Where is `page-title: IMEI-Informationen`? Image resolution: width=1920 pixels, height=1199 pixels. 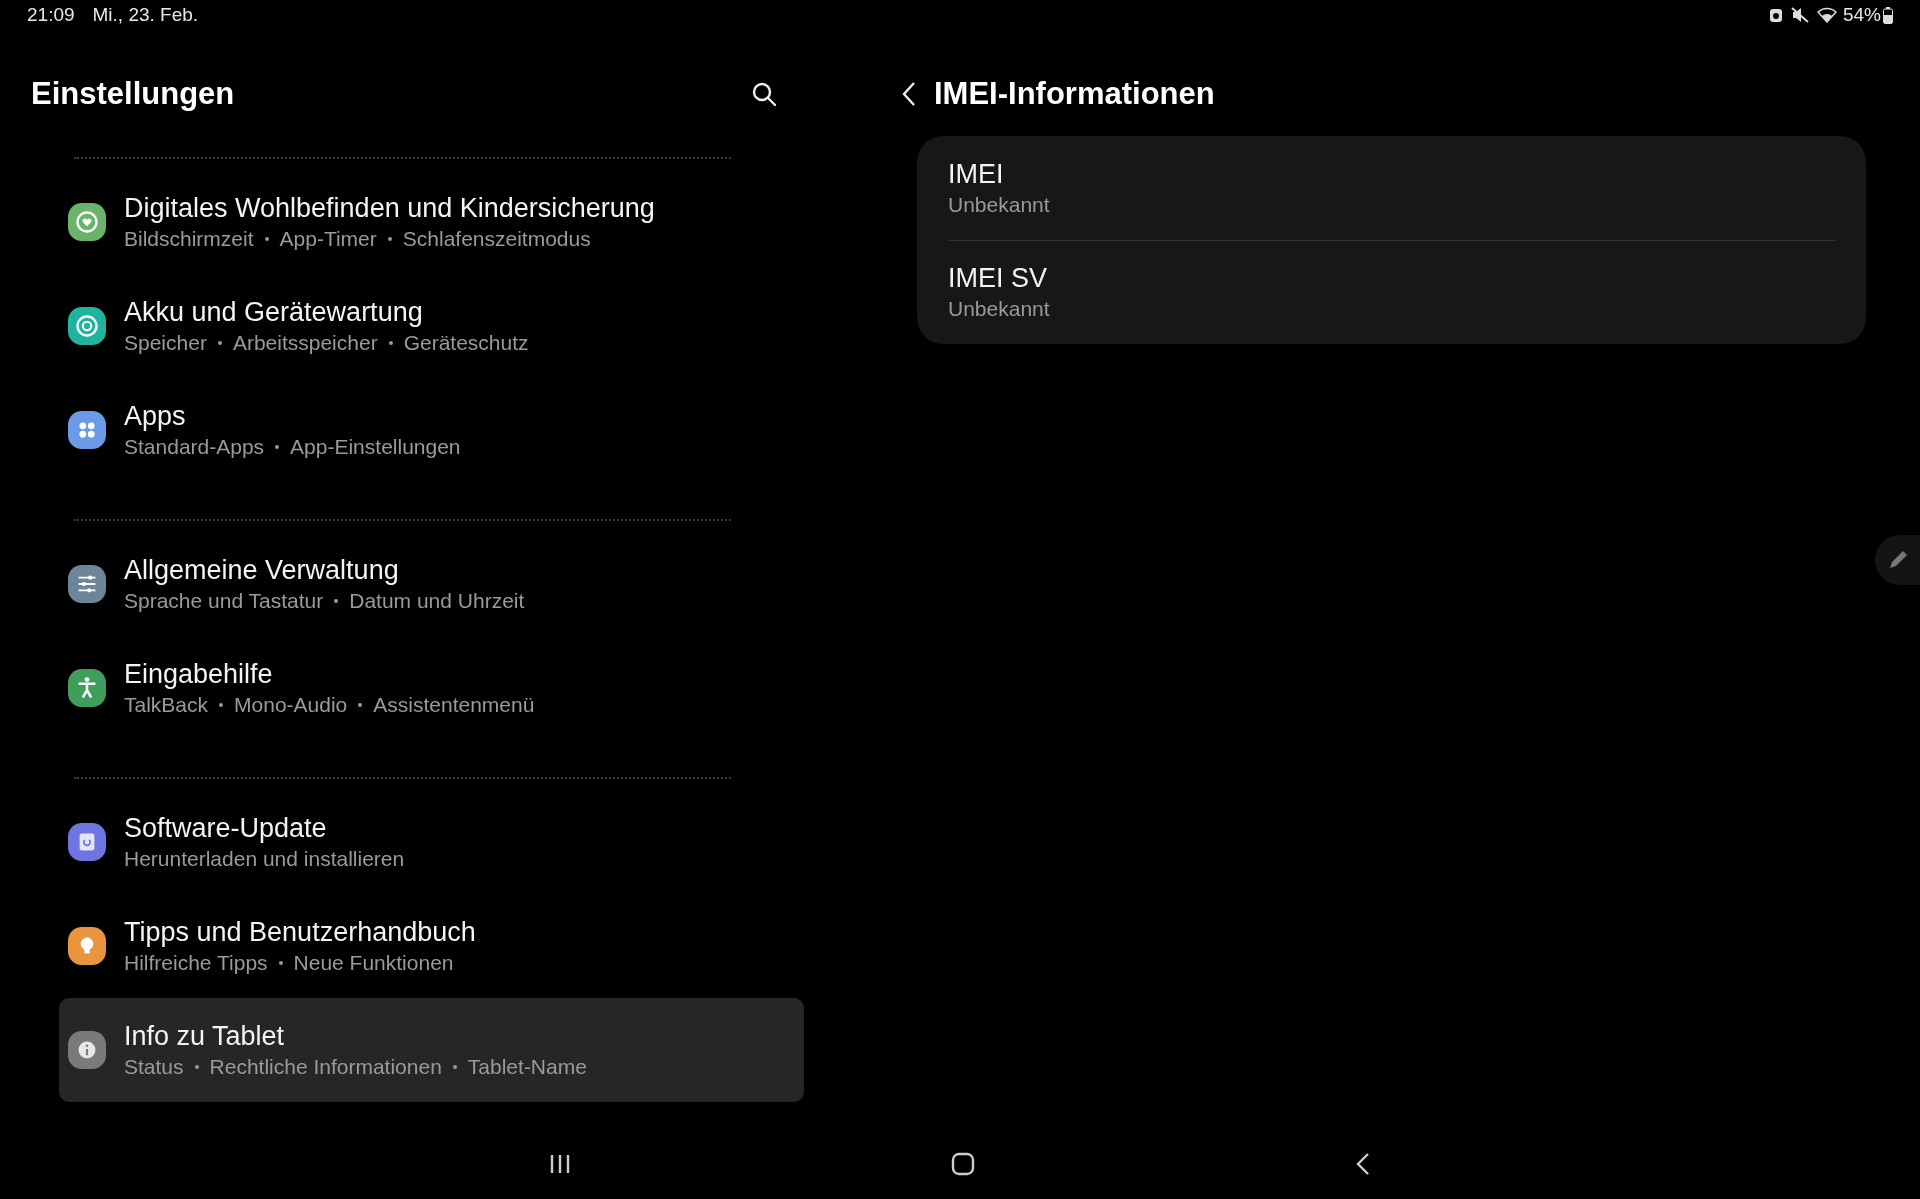
page-title: IMEI-Informationen is located at coordinates (1074, 93).